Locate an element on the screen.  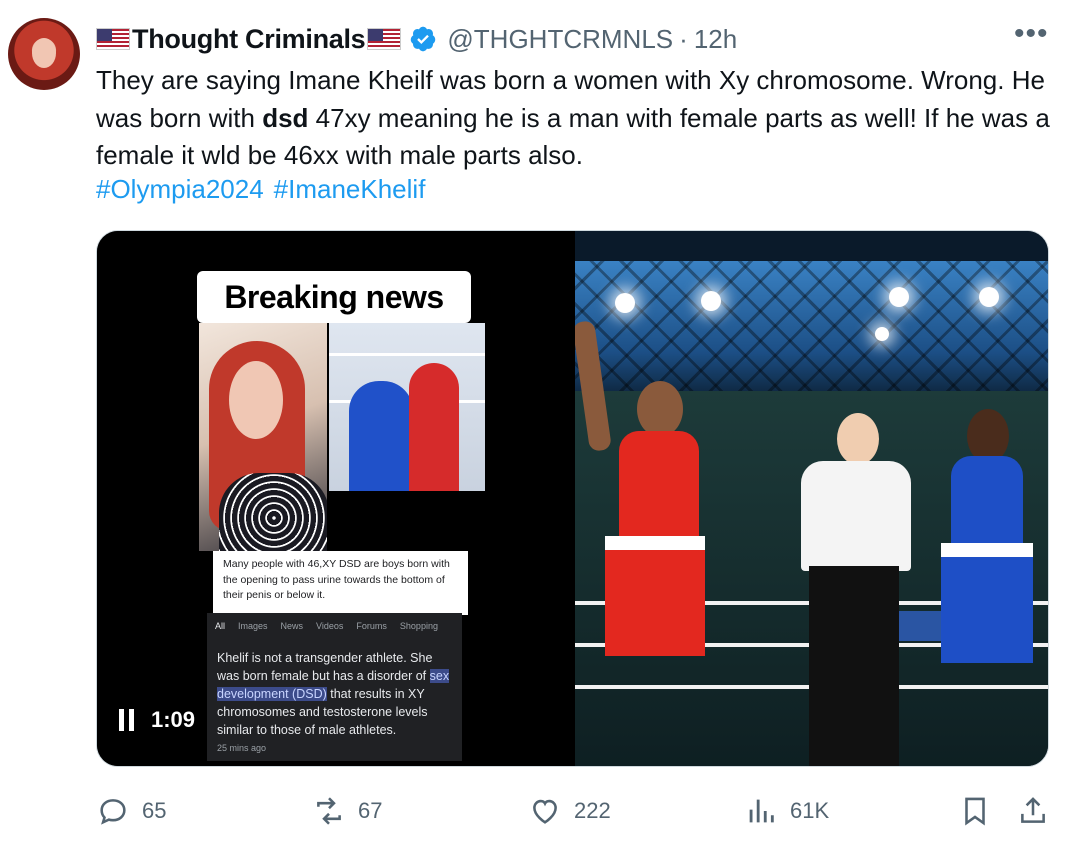
referee-pants is located at coordinates (854, 666).